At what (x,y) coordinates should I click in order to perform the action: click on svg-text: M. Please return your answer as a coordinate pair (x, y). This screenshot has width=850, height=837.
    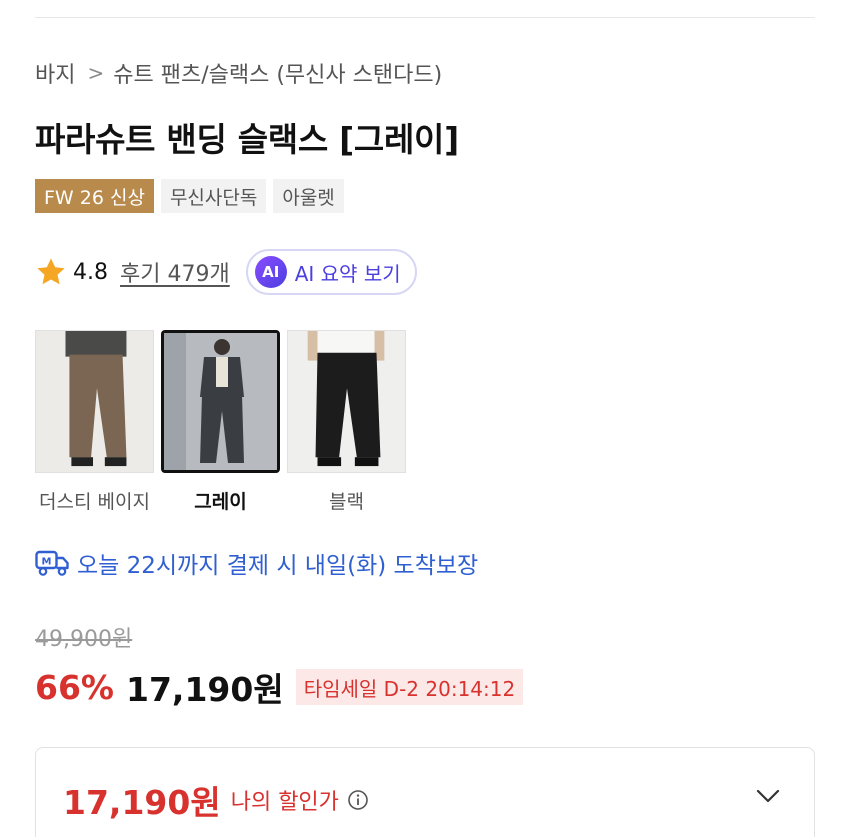
    Looking at the image, I should click on (47, 562).